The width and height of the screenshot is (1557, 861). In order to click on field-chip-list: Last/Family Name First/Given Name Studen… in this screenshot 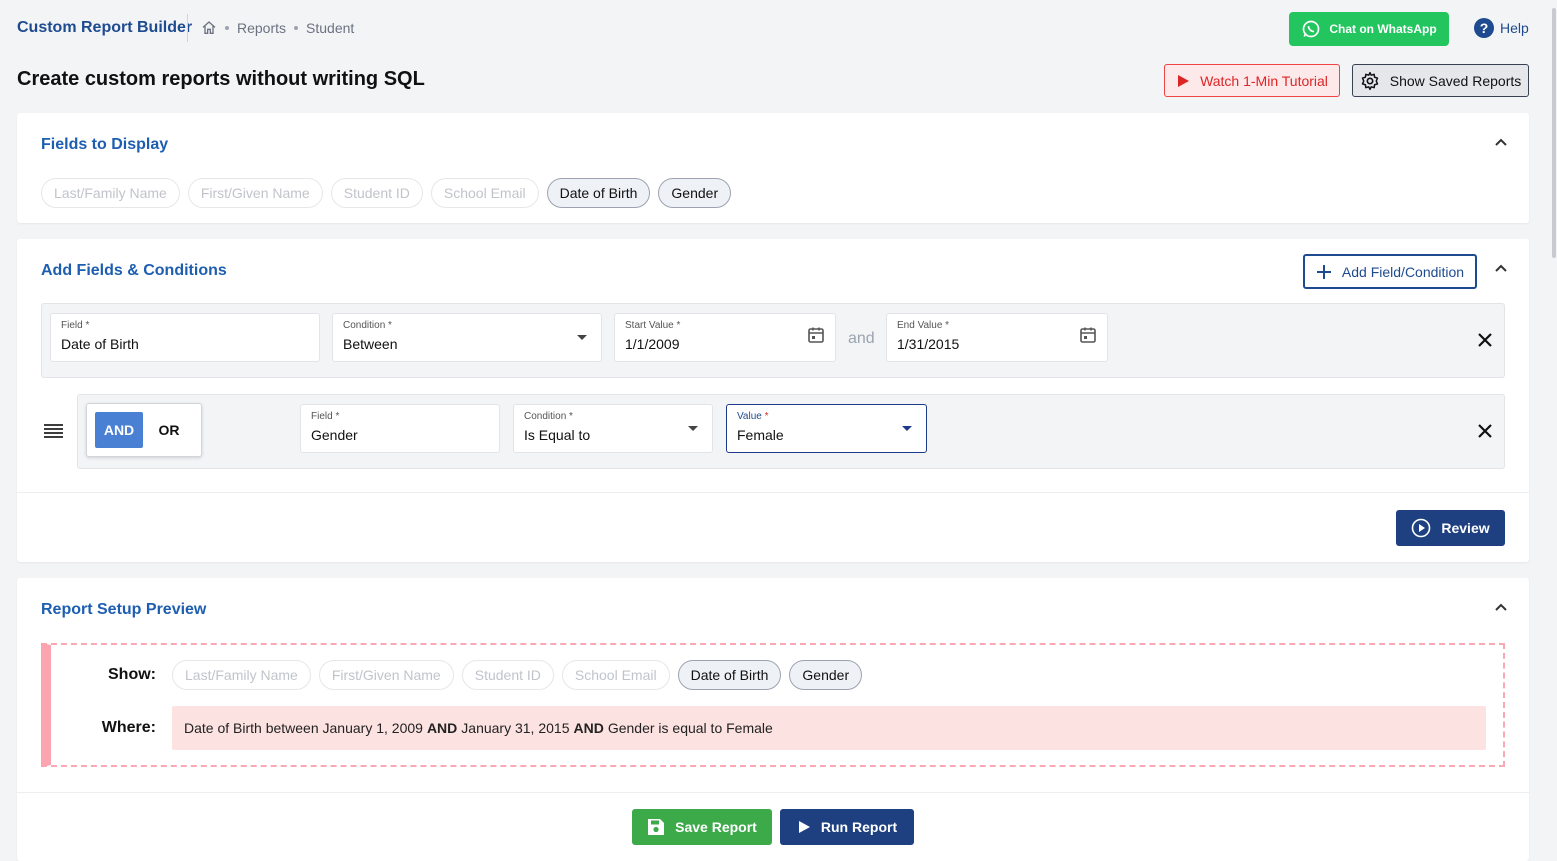, I will do `click(386, 193)`.